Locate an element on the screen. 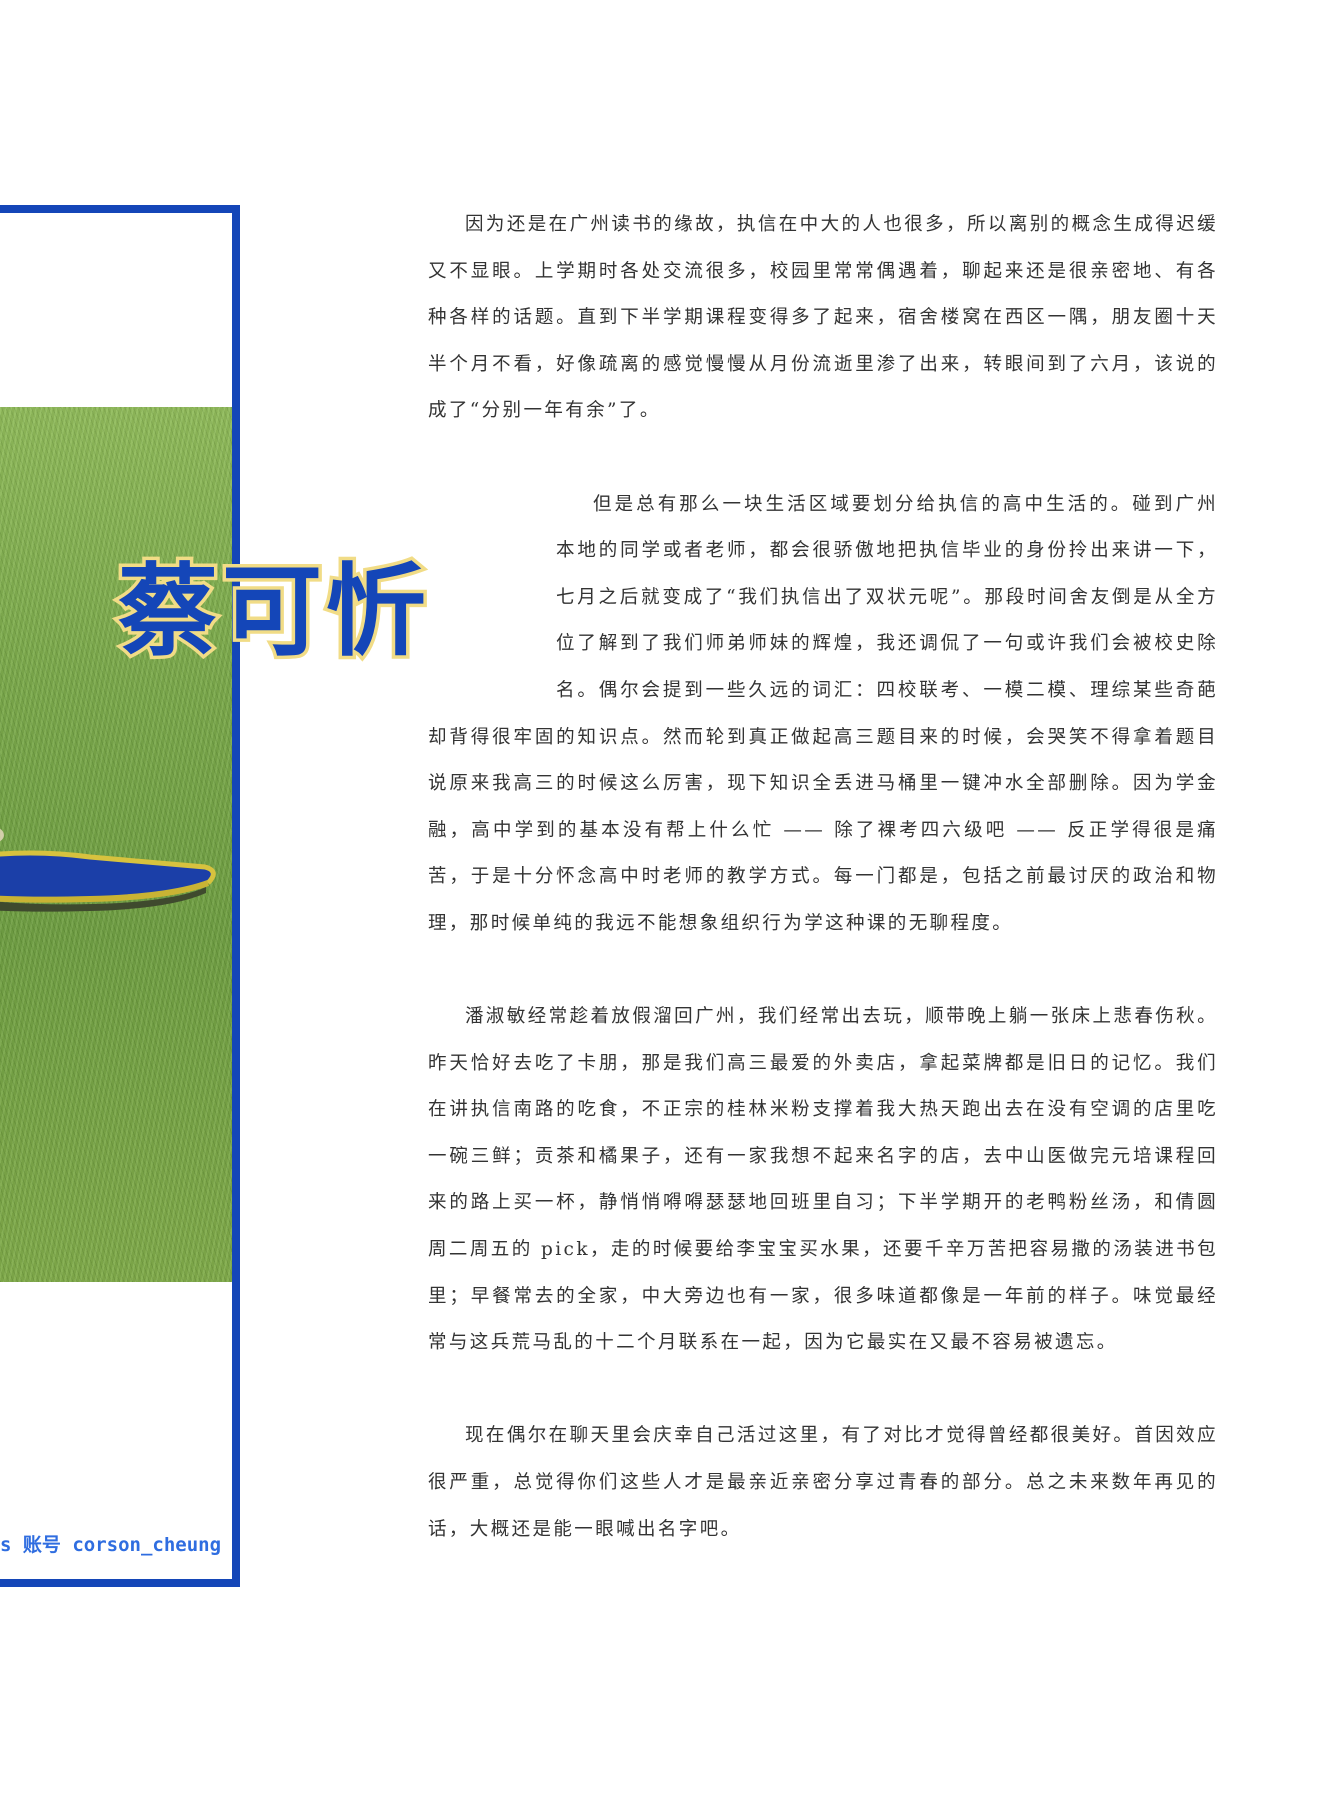 This screenshot has width=1325, height=1800. name-title: 蔡可忻 is located at coordinates (272, 611).